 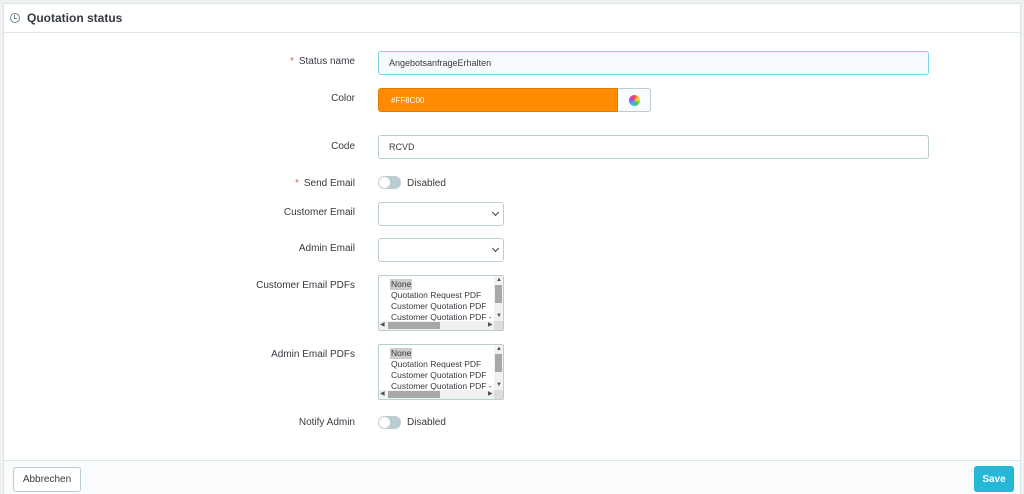 What do you see at coordinates (441, 214) in the screenshot?
I see `customer-email-select` at bounding box center [441, 214].